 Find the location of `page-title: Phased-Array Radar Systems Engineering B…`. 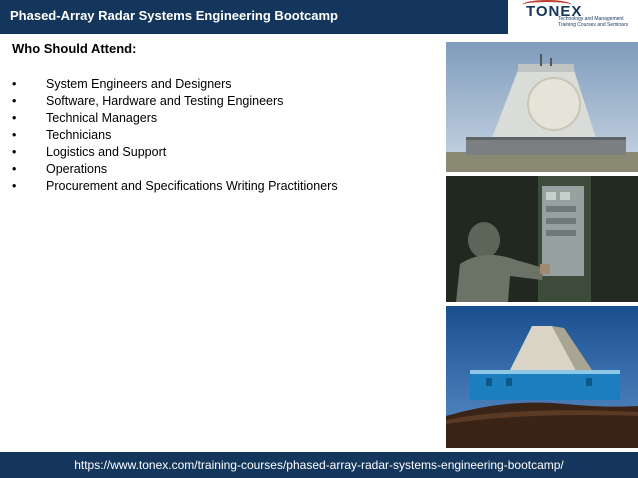

page-title: Phased-Array Radar Systems Engineering B… is located at coordinates (174, 15).